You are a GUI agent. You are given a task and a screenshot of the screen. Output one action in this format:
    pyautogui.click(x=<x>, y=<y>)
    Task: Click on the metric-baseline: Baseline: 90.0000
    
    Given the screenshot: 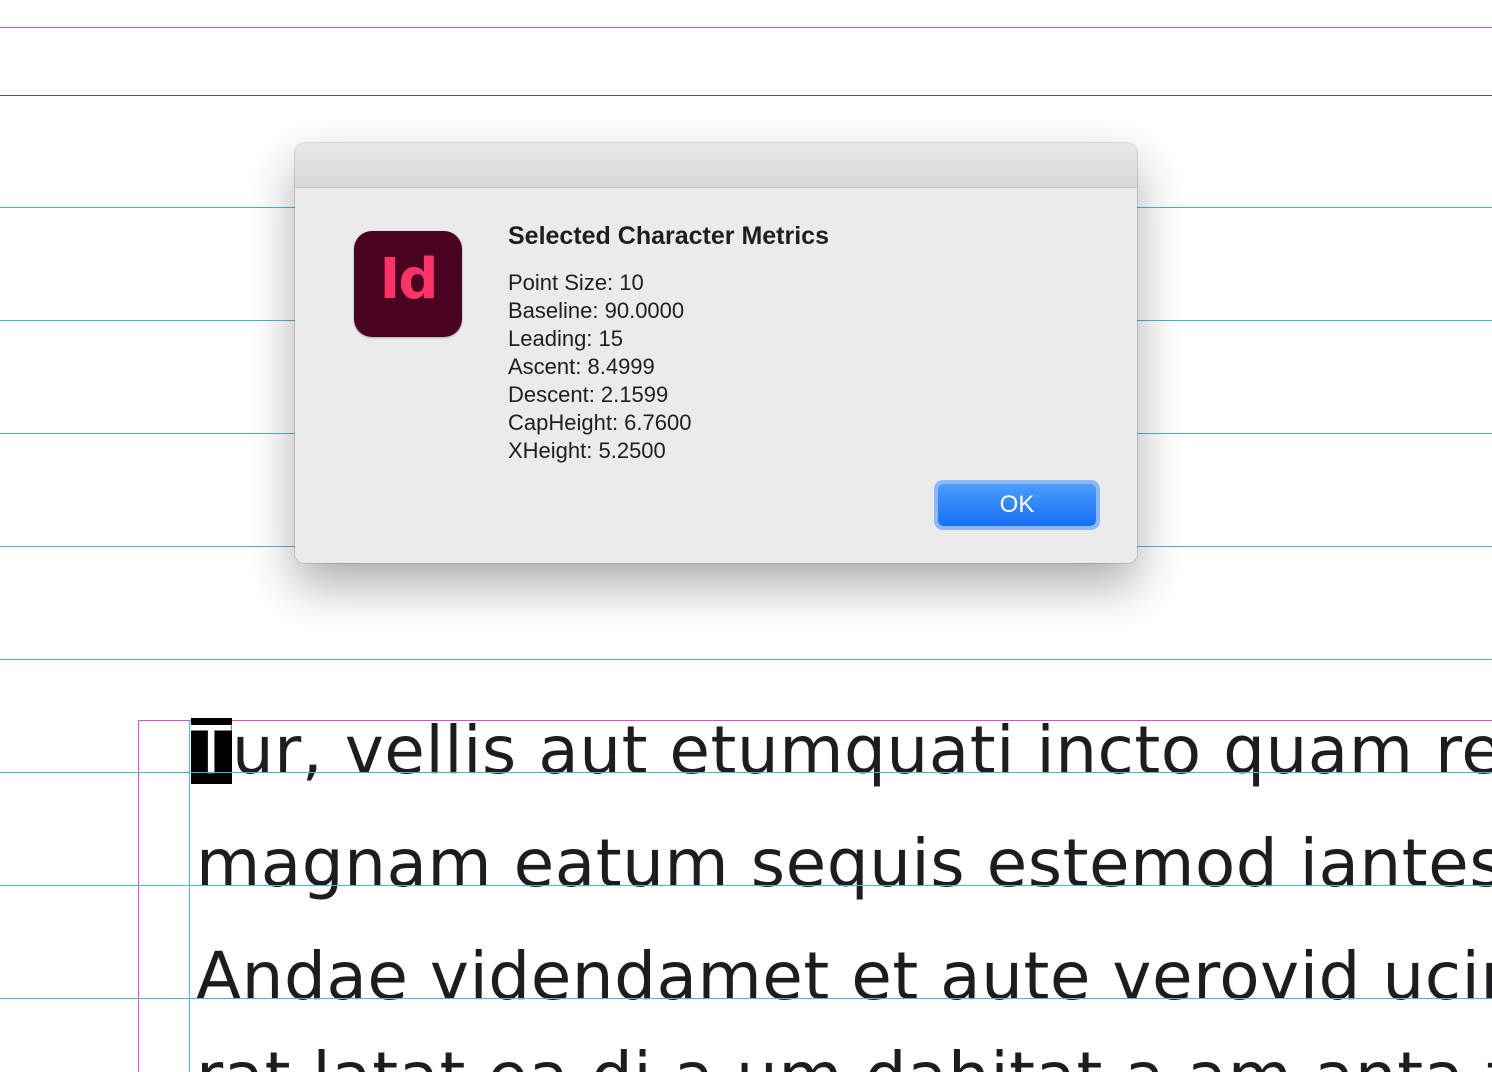 What is the action you would take?
    pyautogui.click(x=596, y=310)
    